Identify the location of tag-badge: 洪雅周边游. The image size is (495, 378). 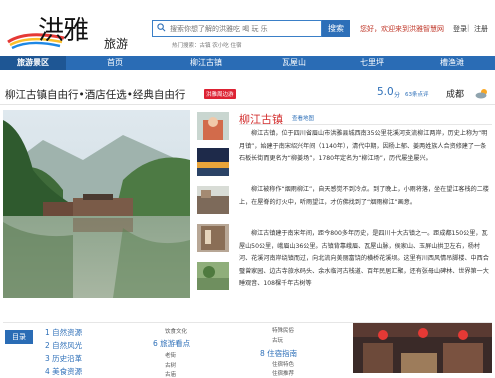
(220, 94).